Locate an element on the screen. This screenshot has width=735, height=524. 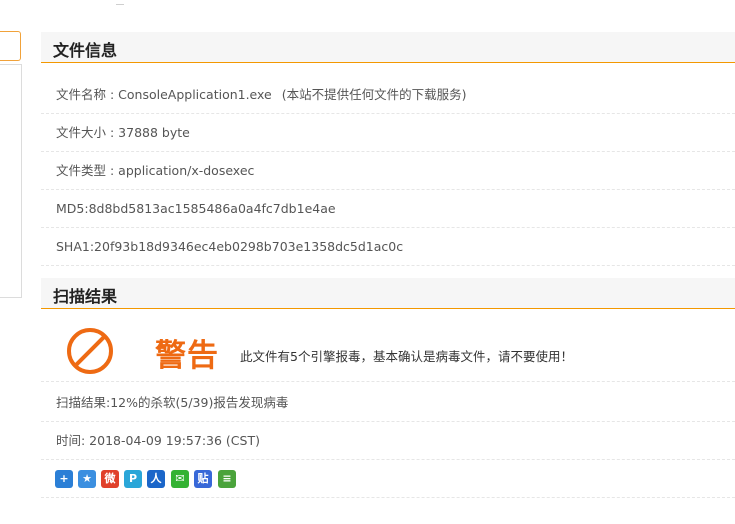
warning-title: 警告 is located at coordinates (187, 356).